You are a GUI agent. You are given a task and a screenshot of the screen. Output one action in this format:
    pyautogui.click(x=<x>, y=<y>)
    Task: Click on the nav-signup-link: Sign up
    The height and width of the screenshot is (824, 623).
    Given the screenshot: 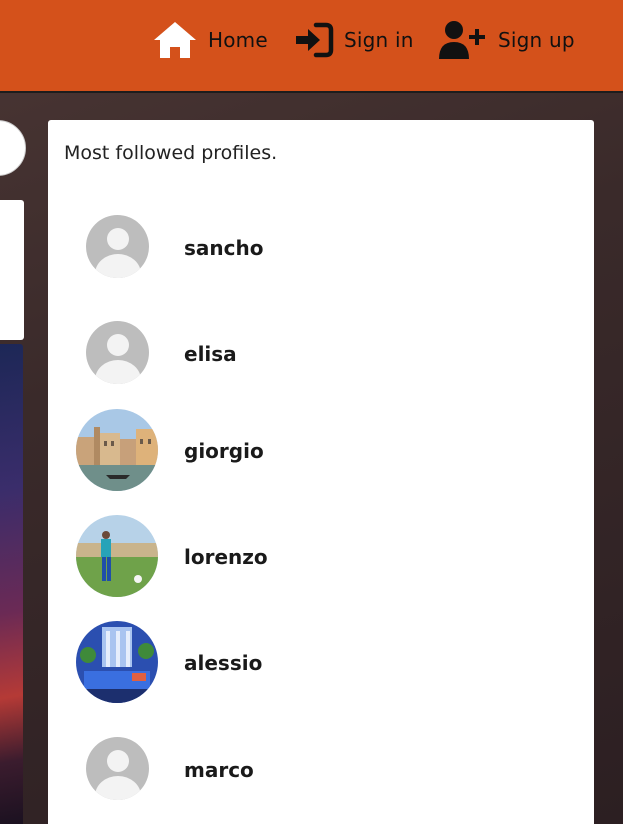 What is the action you would take?
    pyautogui.click(x=506, y=40)
    